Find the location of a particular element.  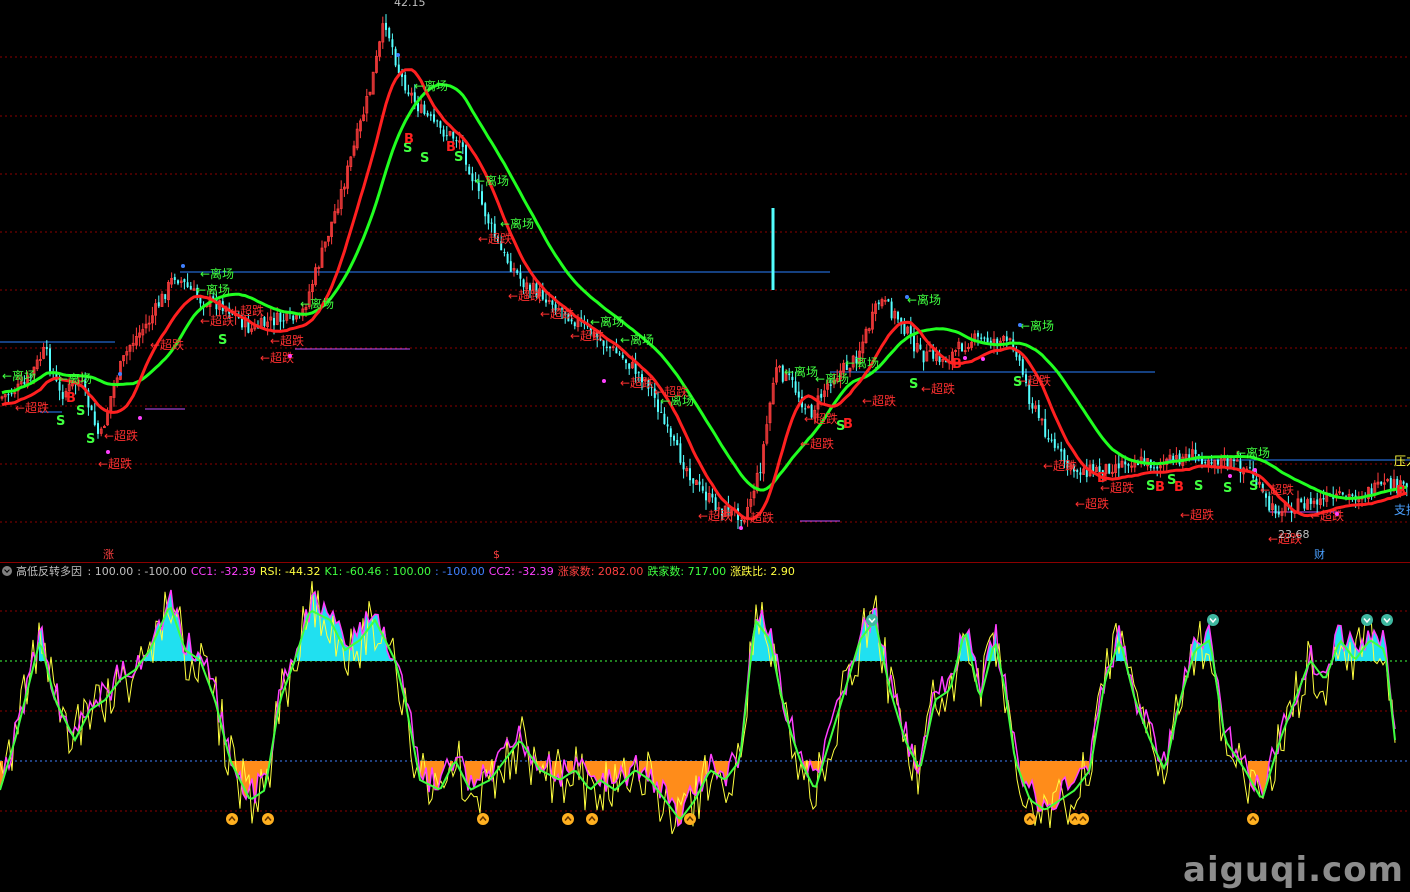

indicator-value-7: CC2: -32.39 is located at coordinates (521, 571).